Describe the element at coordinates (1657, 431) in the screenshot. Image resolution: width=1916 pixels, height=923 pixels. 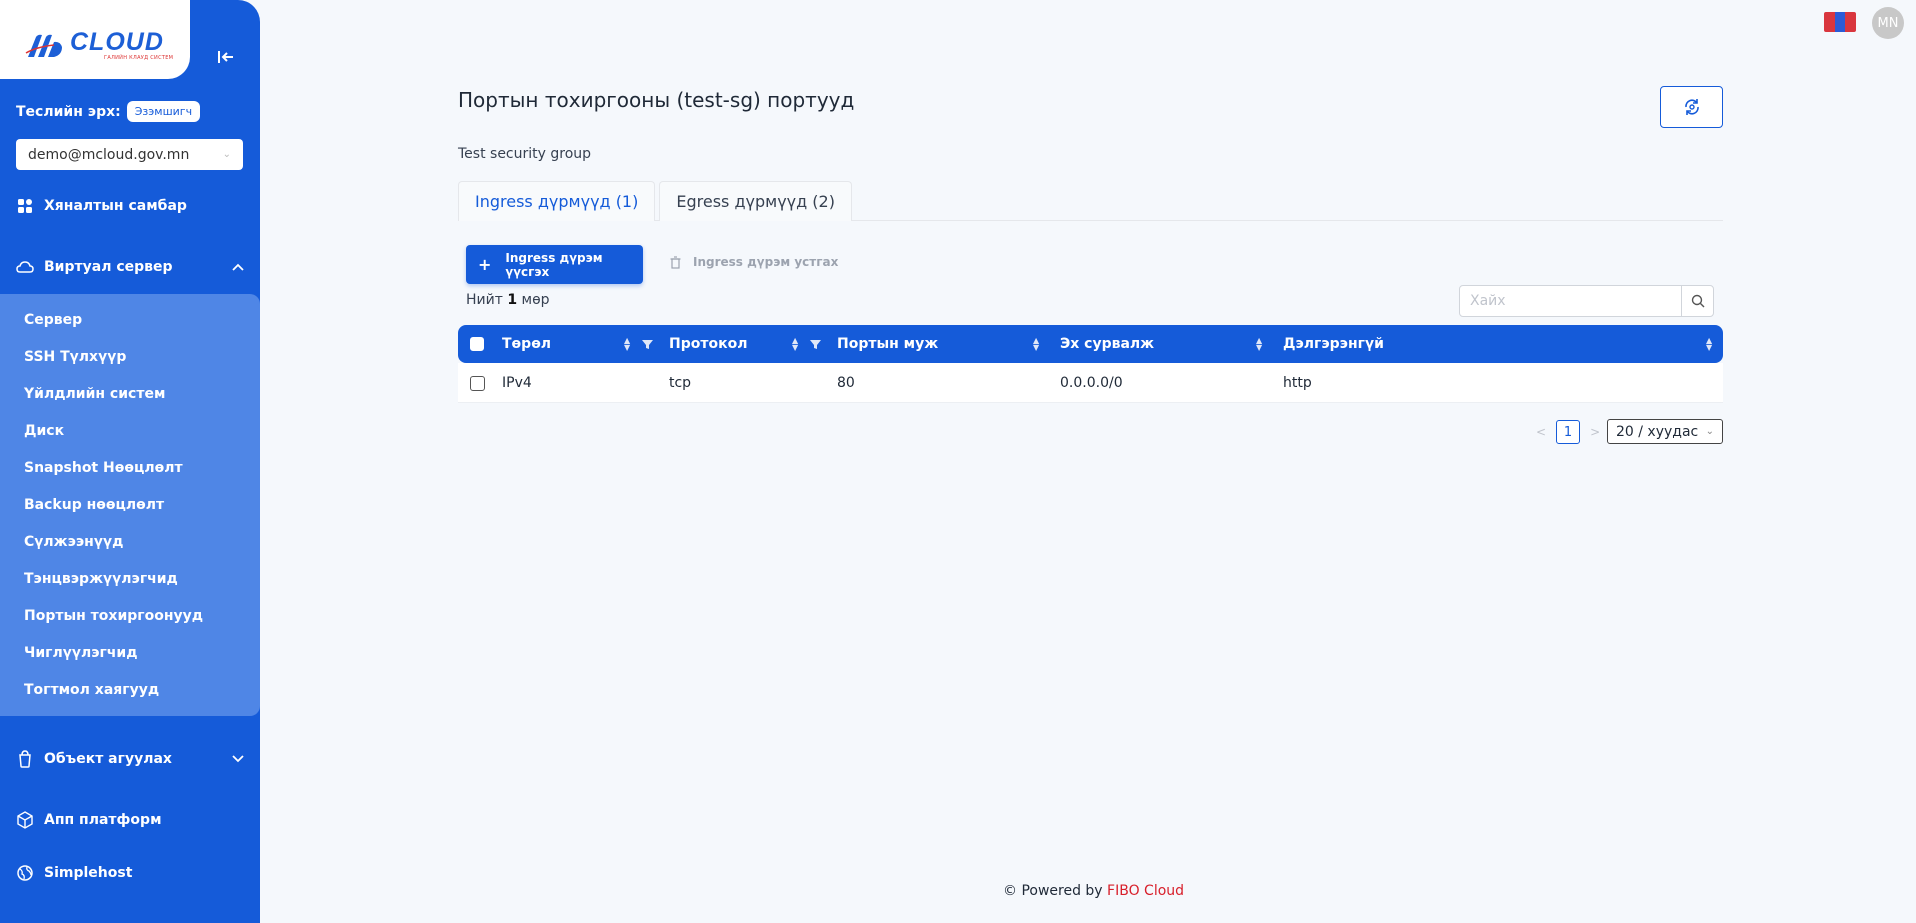
I see `page-size-value: 20 / хуудас` at that location.